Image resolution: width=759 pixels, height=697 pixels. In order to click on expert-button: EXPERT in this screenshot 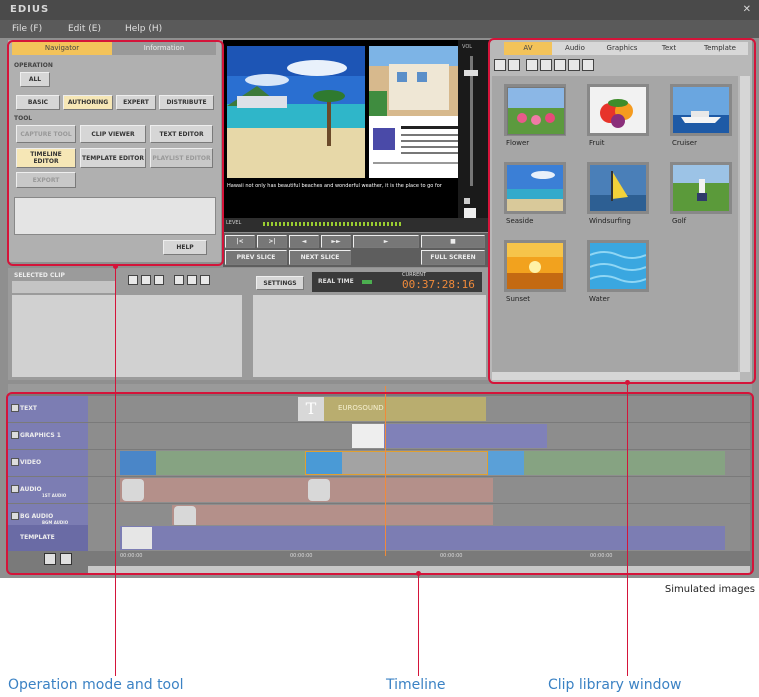, I will do `click(136, 102)`.